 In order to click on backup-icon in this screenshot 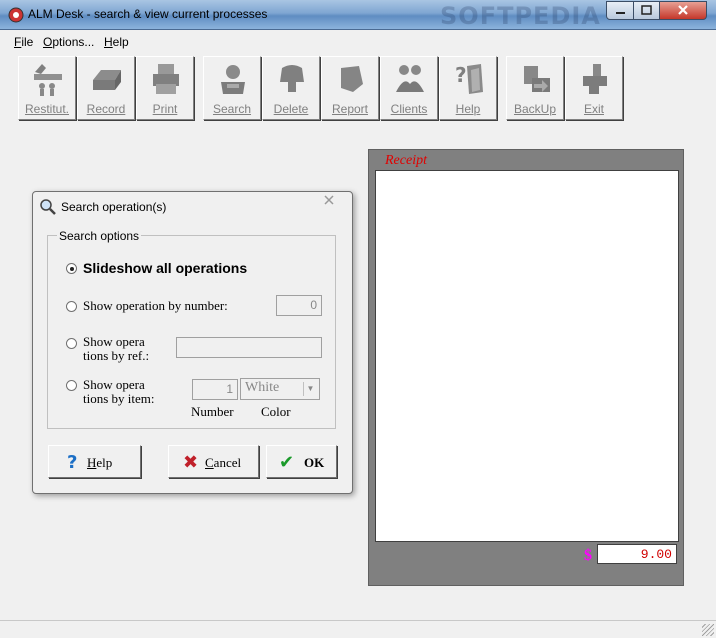, I will do `click(537, 79)`.